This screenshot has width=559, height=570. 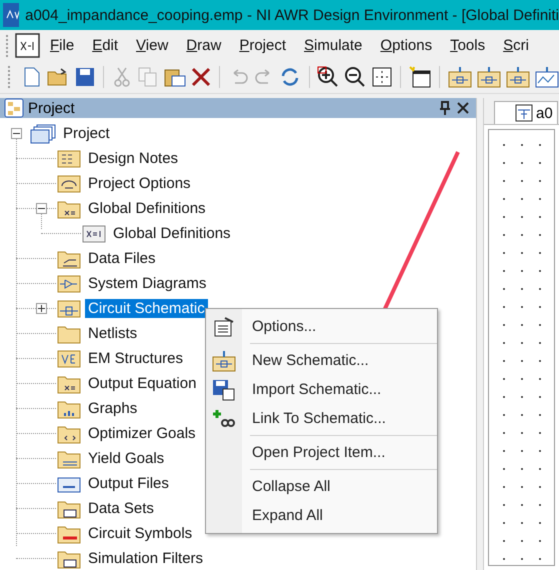 What do you see at coordinates (69, 434) in the screenshot?
I see `goals-folder-icon` at bounding box center [69, 434].